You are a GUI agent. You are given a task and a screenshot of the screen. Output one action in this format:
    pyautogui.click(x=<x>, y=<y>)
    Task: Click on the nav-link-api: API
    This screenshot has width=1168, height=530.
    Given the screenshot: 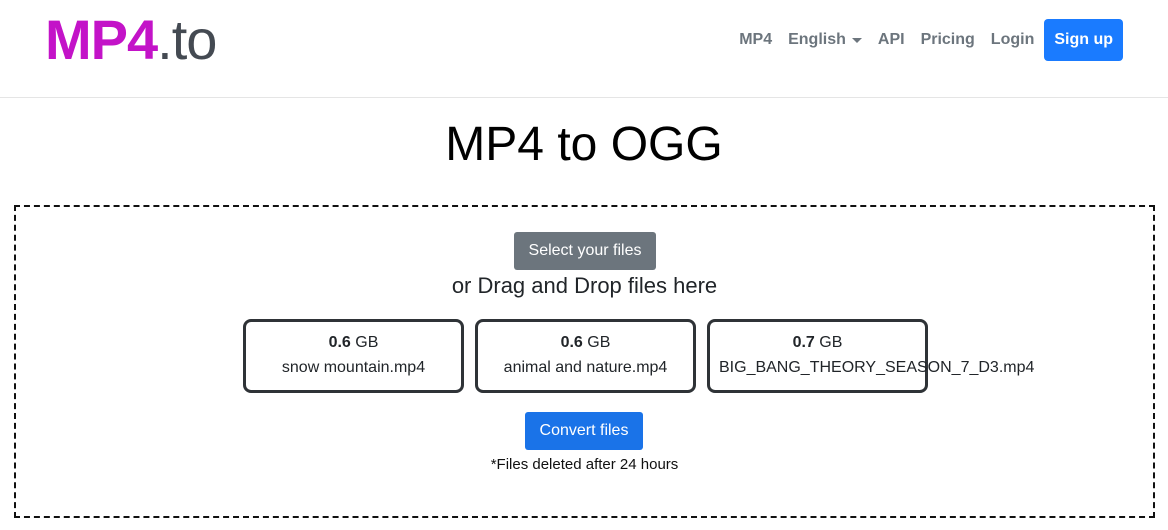 What is the action you would take?
    pyautogui.click(x=891, y=40)
    